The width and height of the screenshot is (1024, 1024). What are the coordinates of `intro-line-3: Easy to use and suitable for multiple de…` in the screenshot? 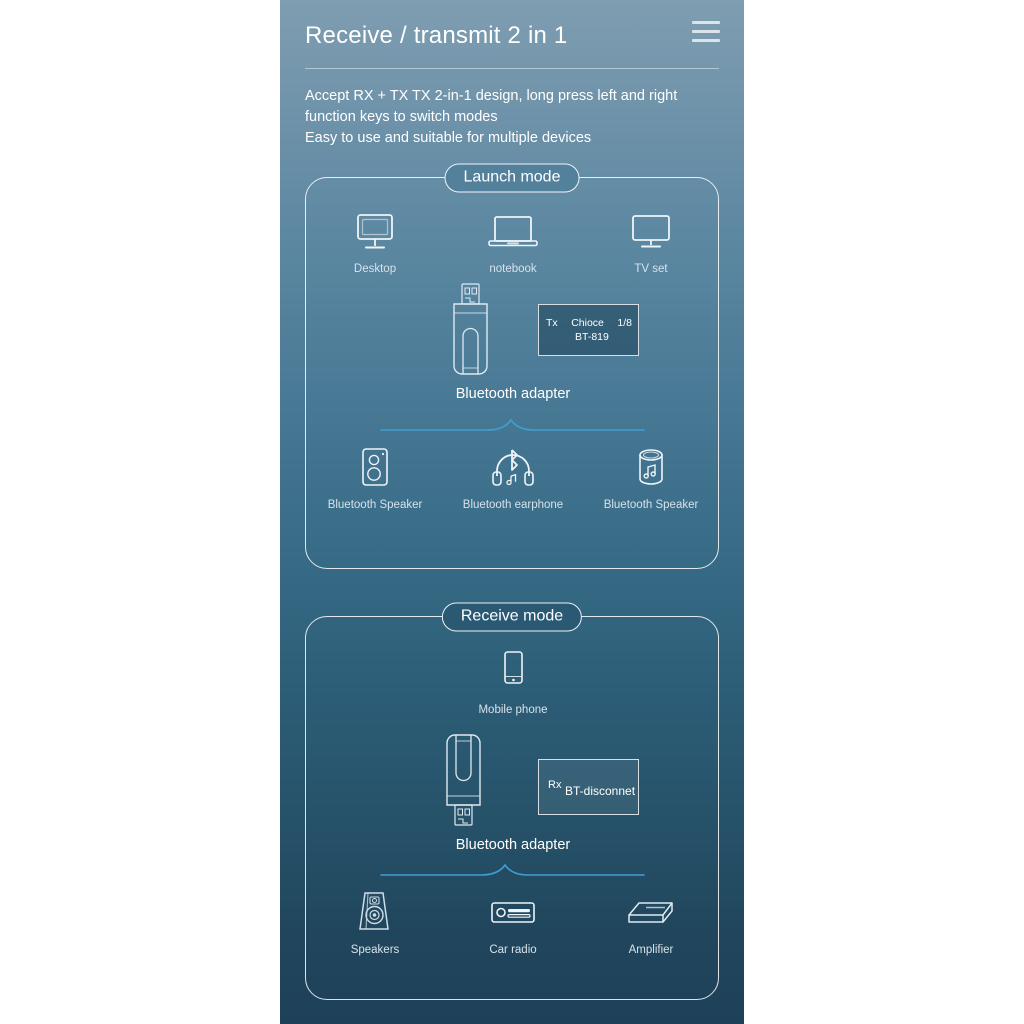 It's located at (448, 138).